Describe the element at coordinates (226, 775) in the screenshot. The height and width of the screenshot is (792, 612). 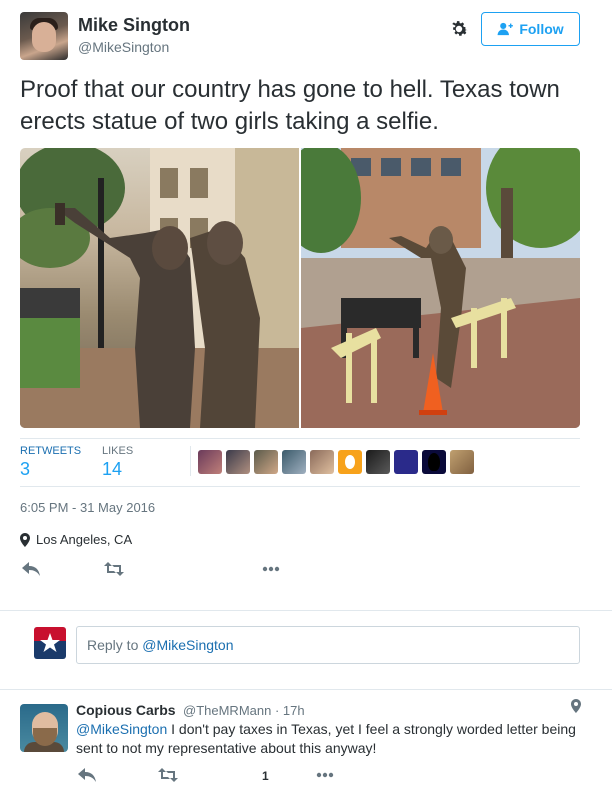
I see `reply-actions: 1` at that location.